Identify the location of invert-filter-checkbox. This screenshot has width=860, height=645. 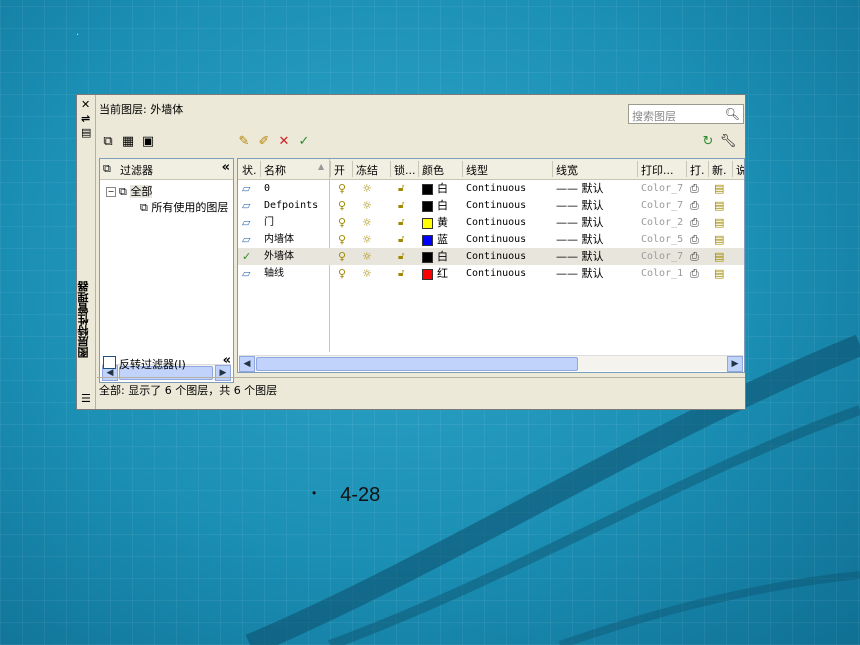
(109, 362).